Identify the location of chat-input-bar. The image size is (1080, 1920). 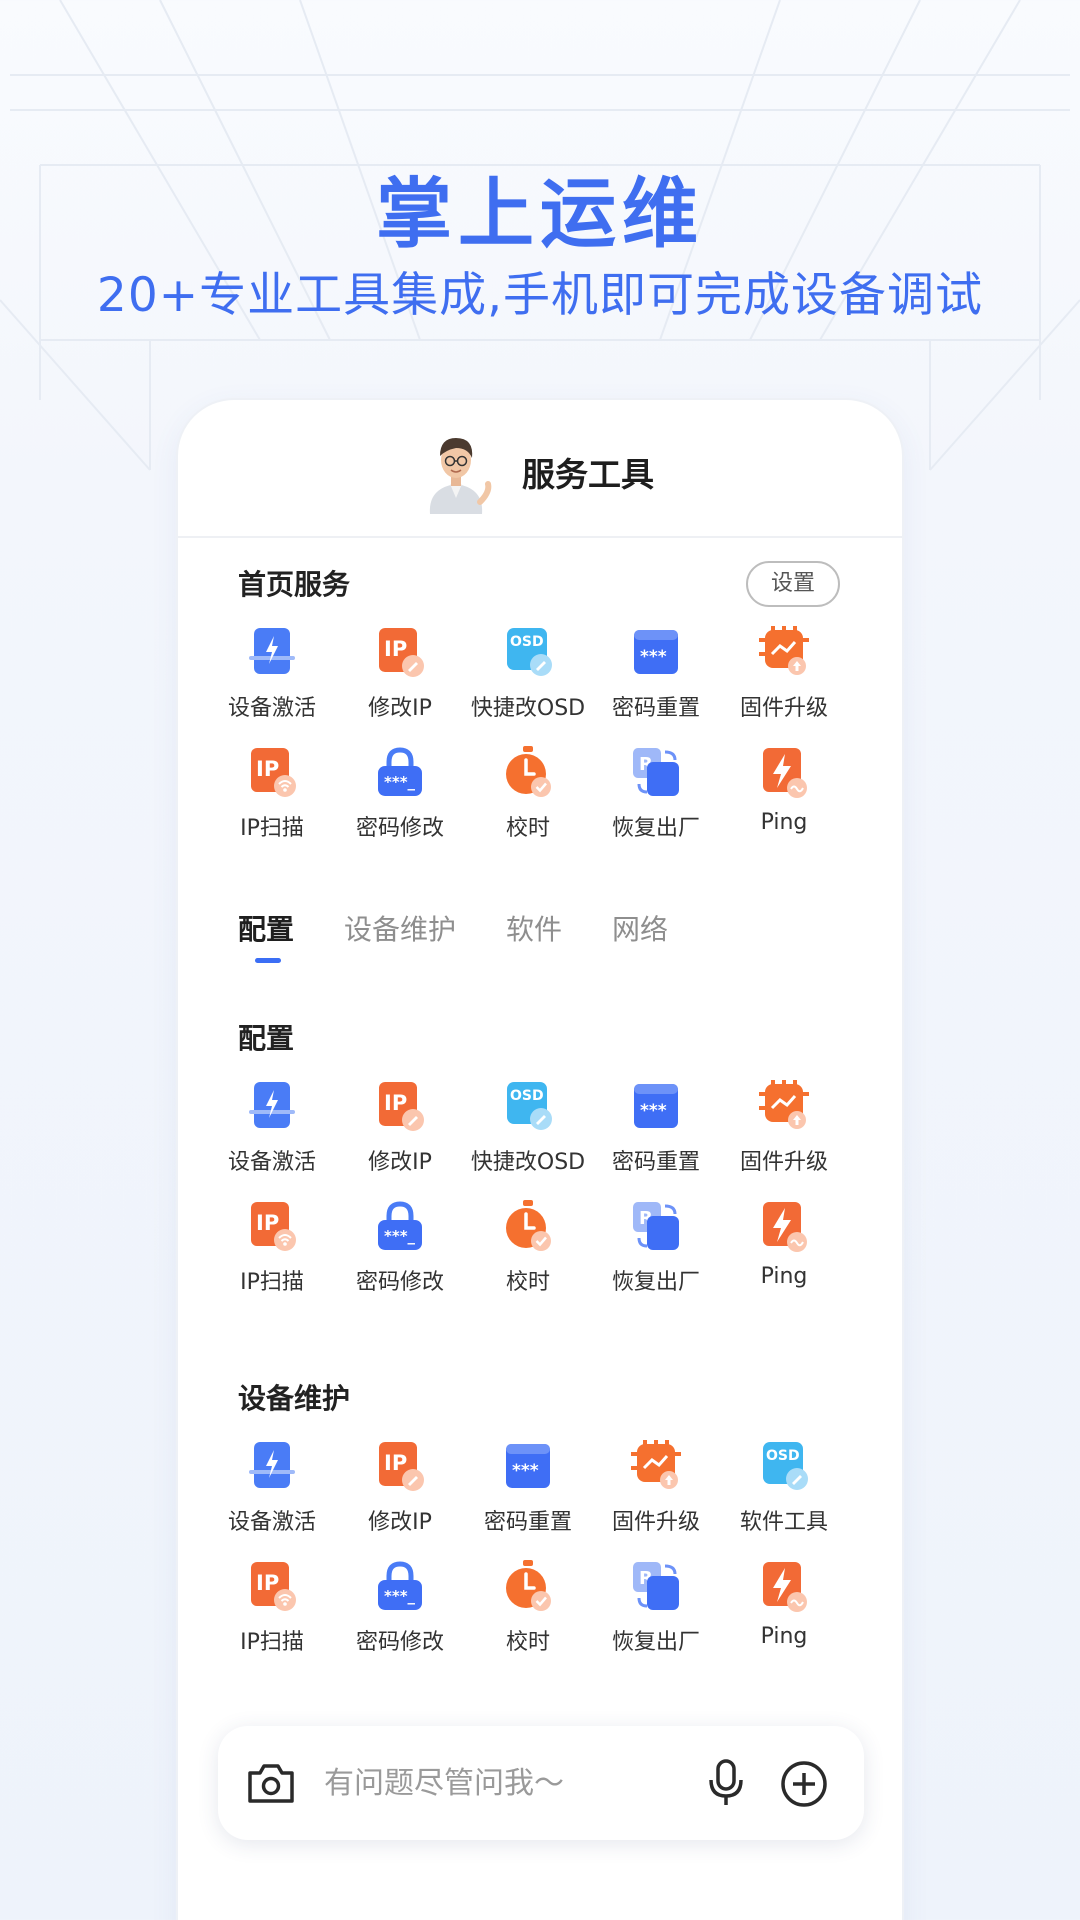
(541, 1783).